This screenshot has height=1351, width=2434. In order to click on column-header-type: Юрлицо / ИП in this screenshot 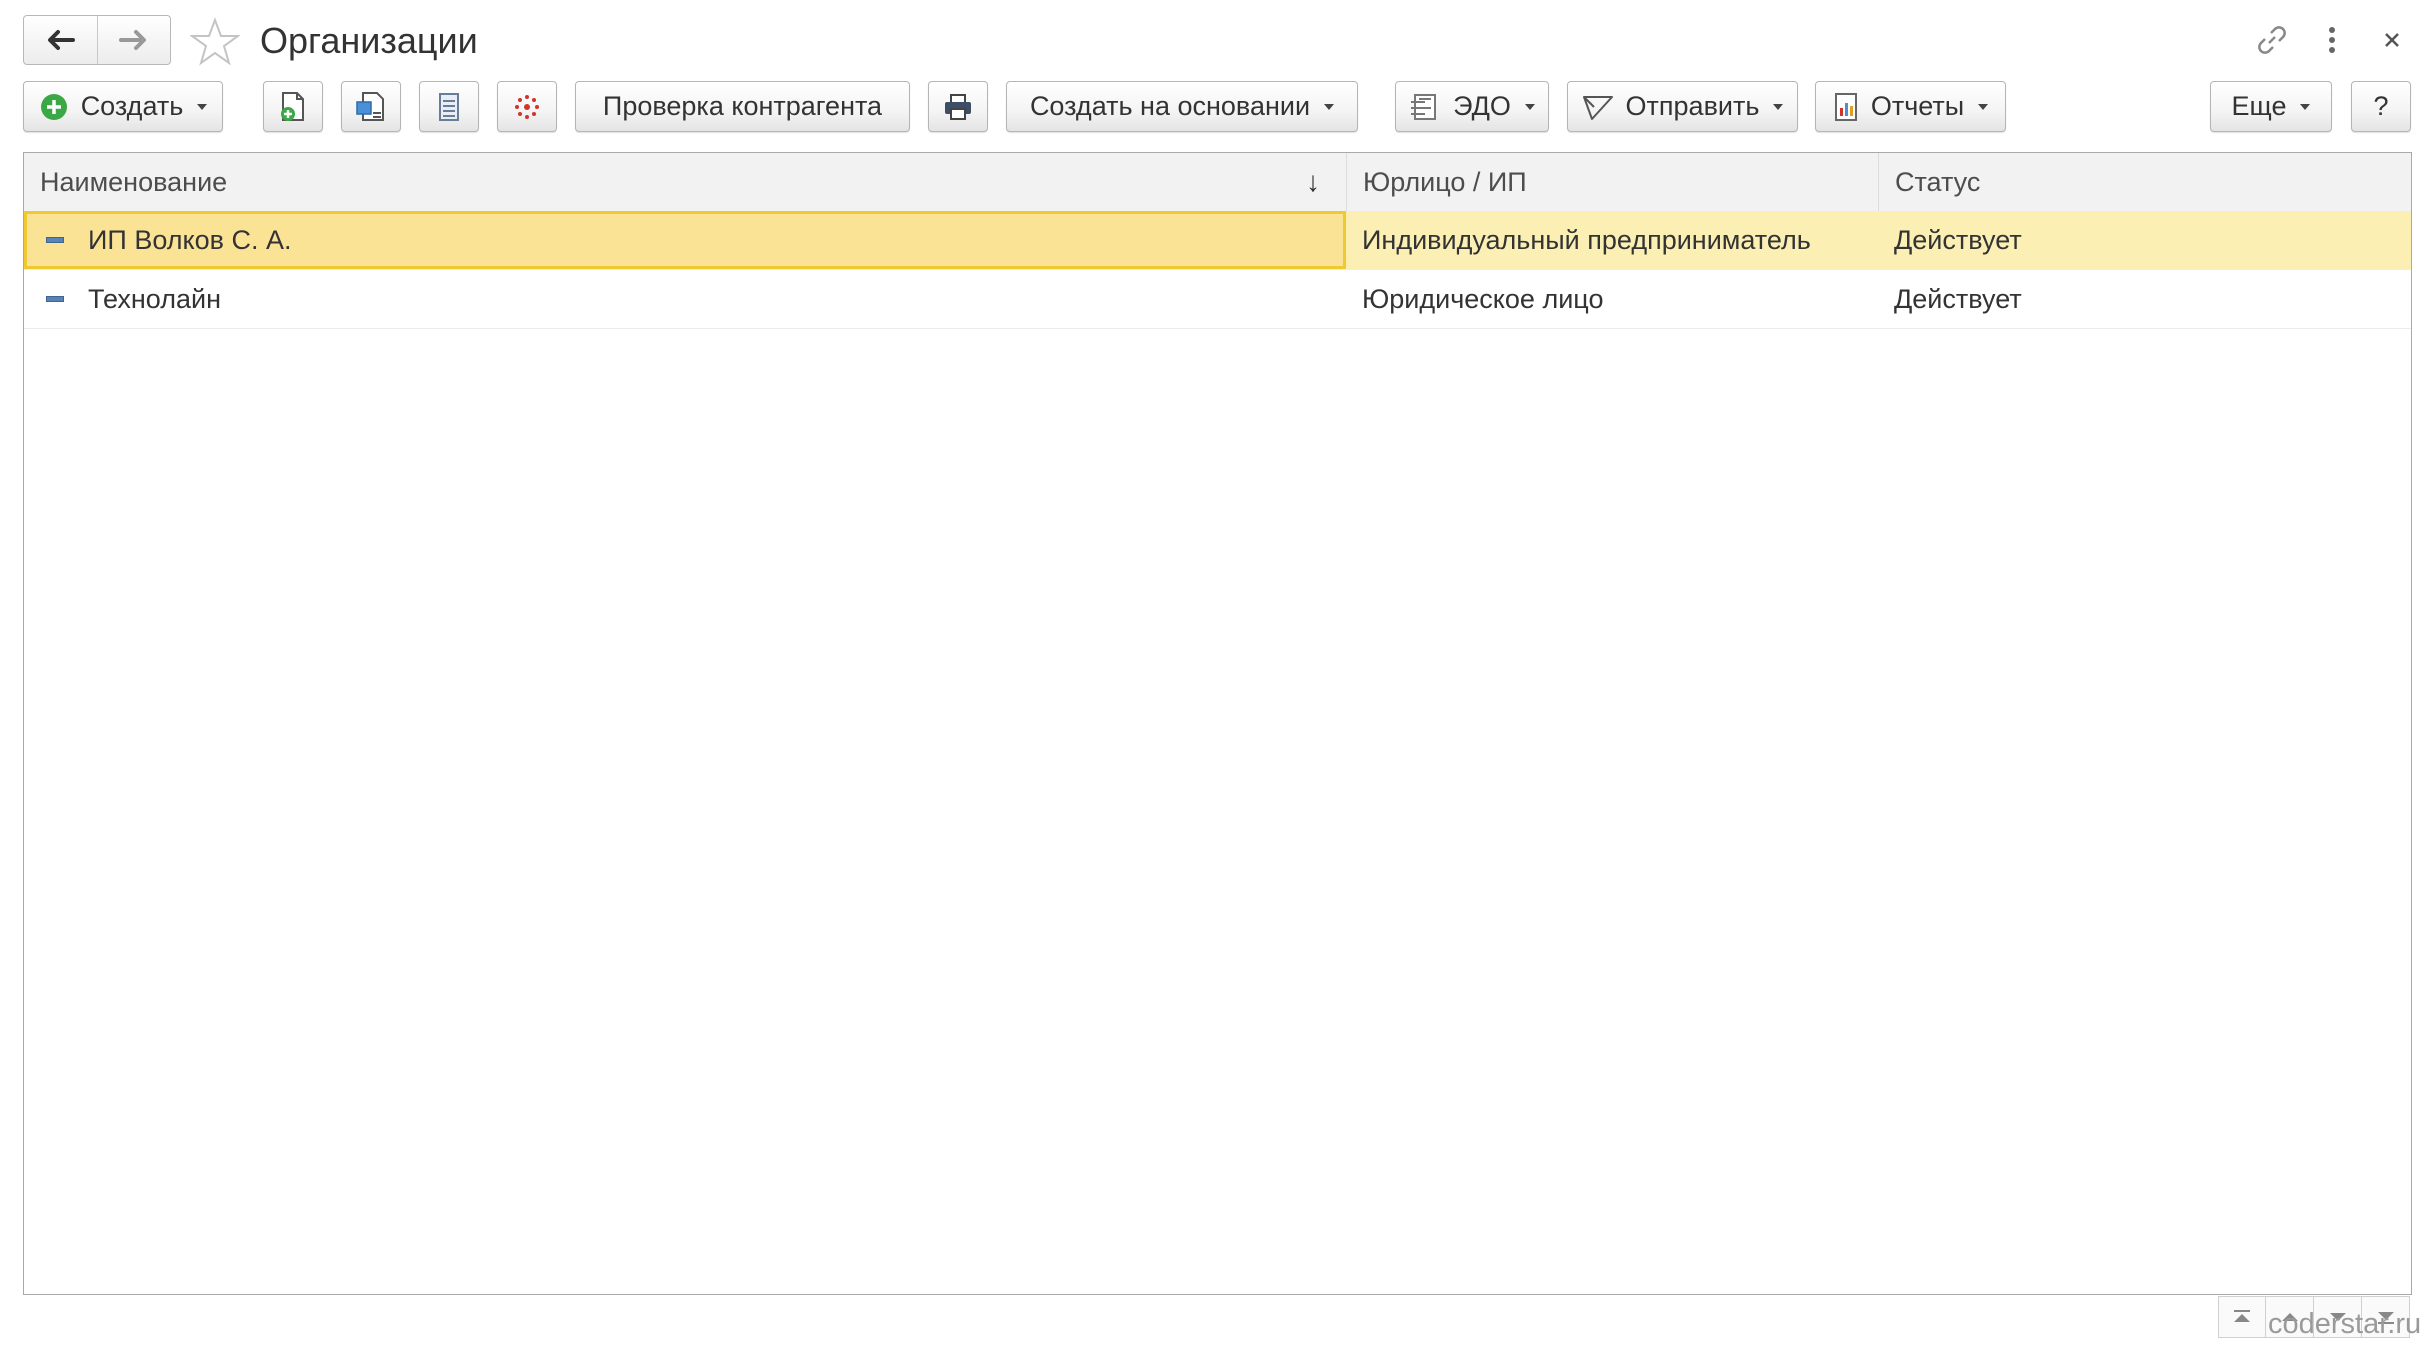, I will do `click(1612, 182)`.